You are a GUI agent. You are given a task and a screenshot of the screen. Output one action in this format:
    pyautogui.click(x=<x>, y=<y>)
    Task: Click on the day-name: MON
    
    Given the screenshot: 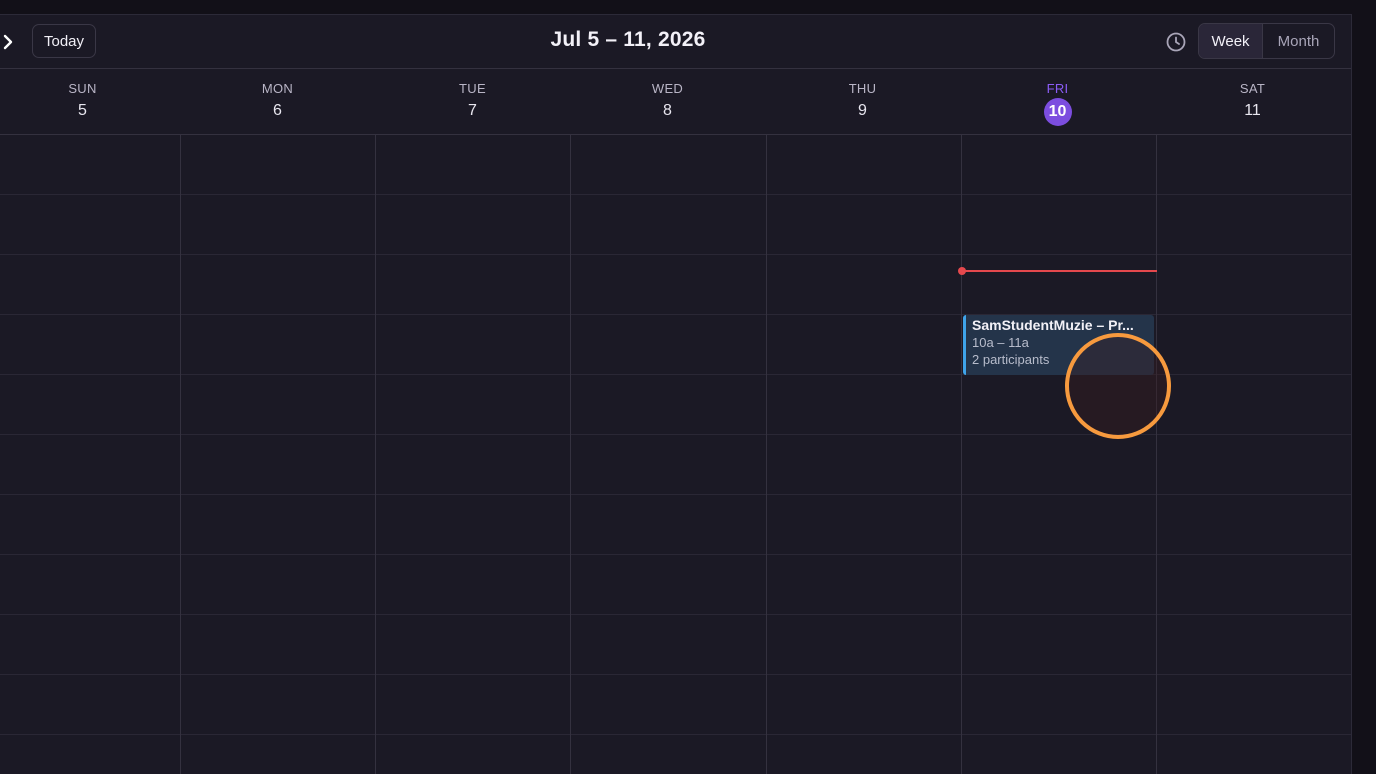 What is the action you would take?
    pyautogui.click(x=277, y=88)
    